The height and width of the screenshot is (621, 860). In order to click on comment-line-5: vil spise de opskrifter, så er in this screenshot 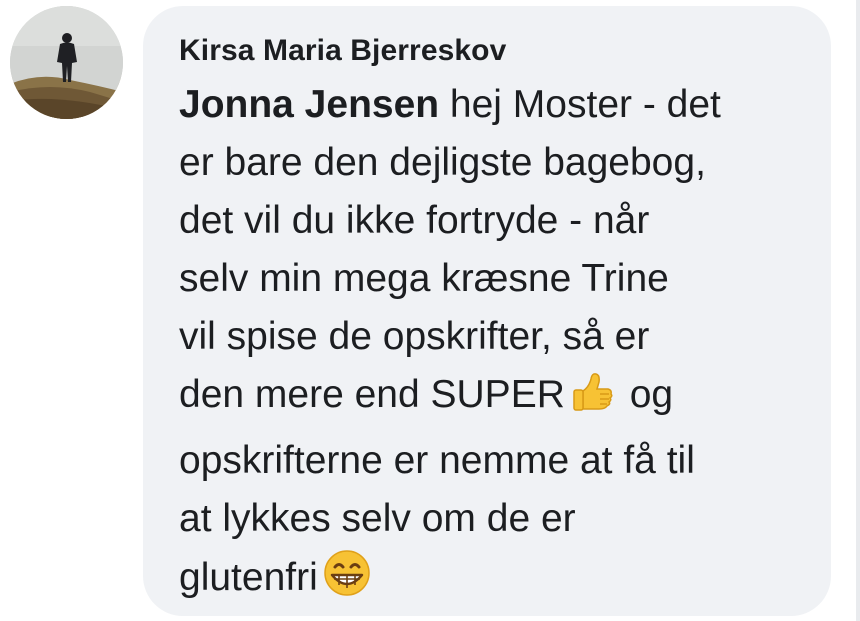, I will do `click(414, 336)`.